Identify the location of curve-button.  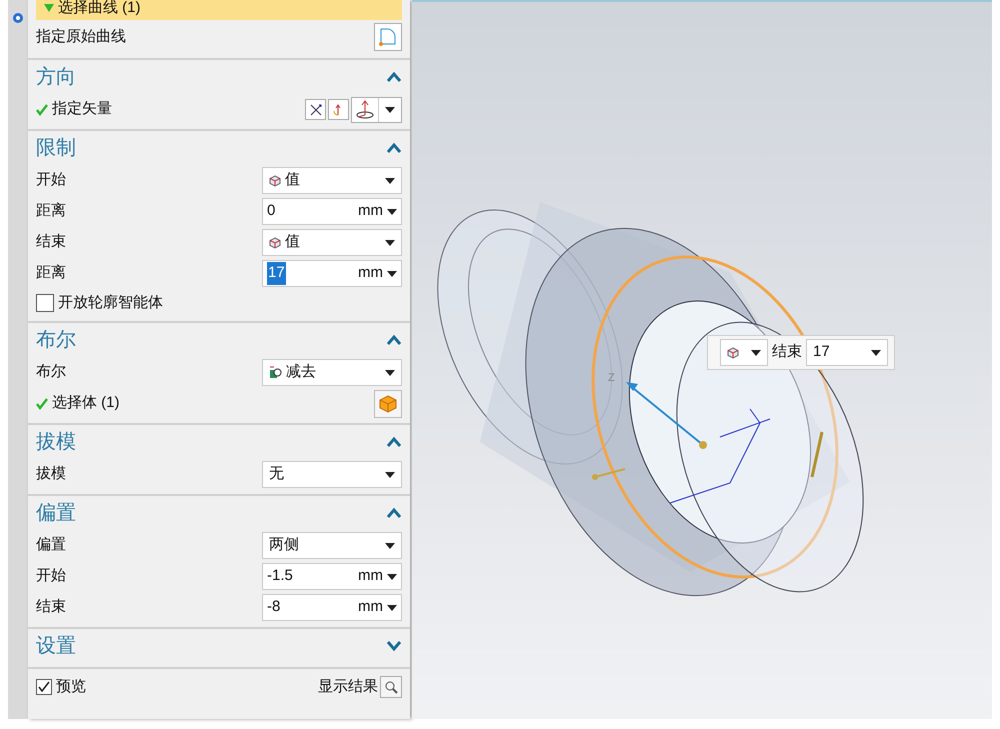
(388, 37).